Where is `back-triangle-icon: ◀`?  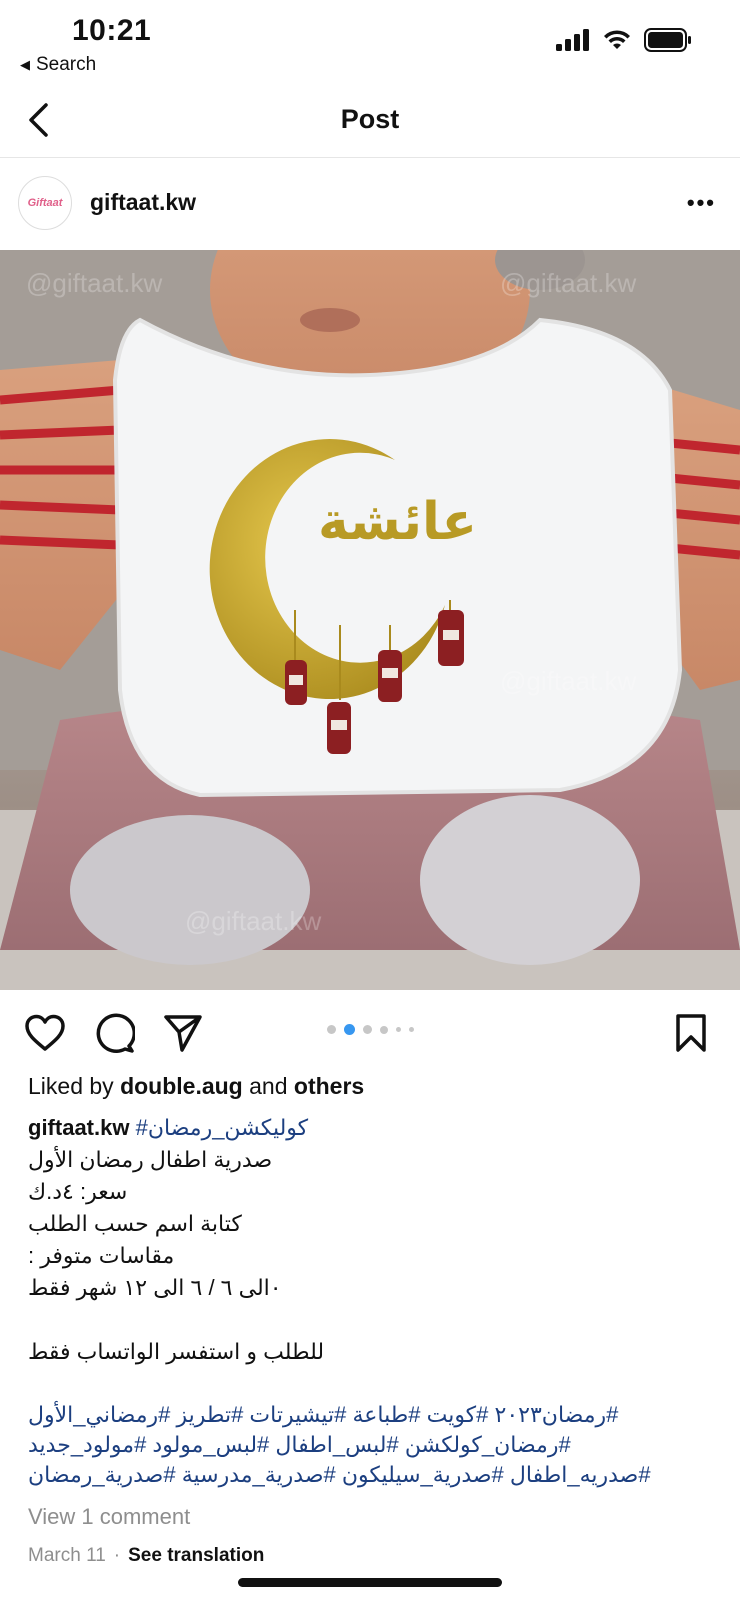
back-triangle-icon: ◀ is located at coordinates (25, 64).